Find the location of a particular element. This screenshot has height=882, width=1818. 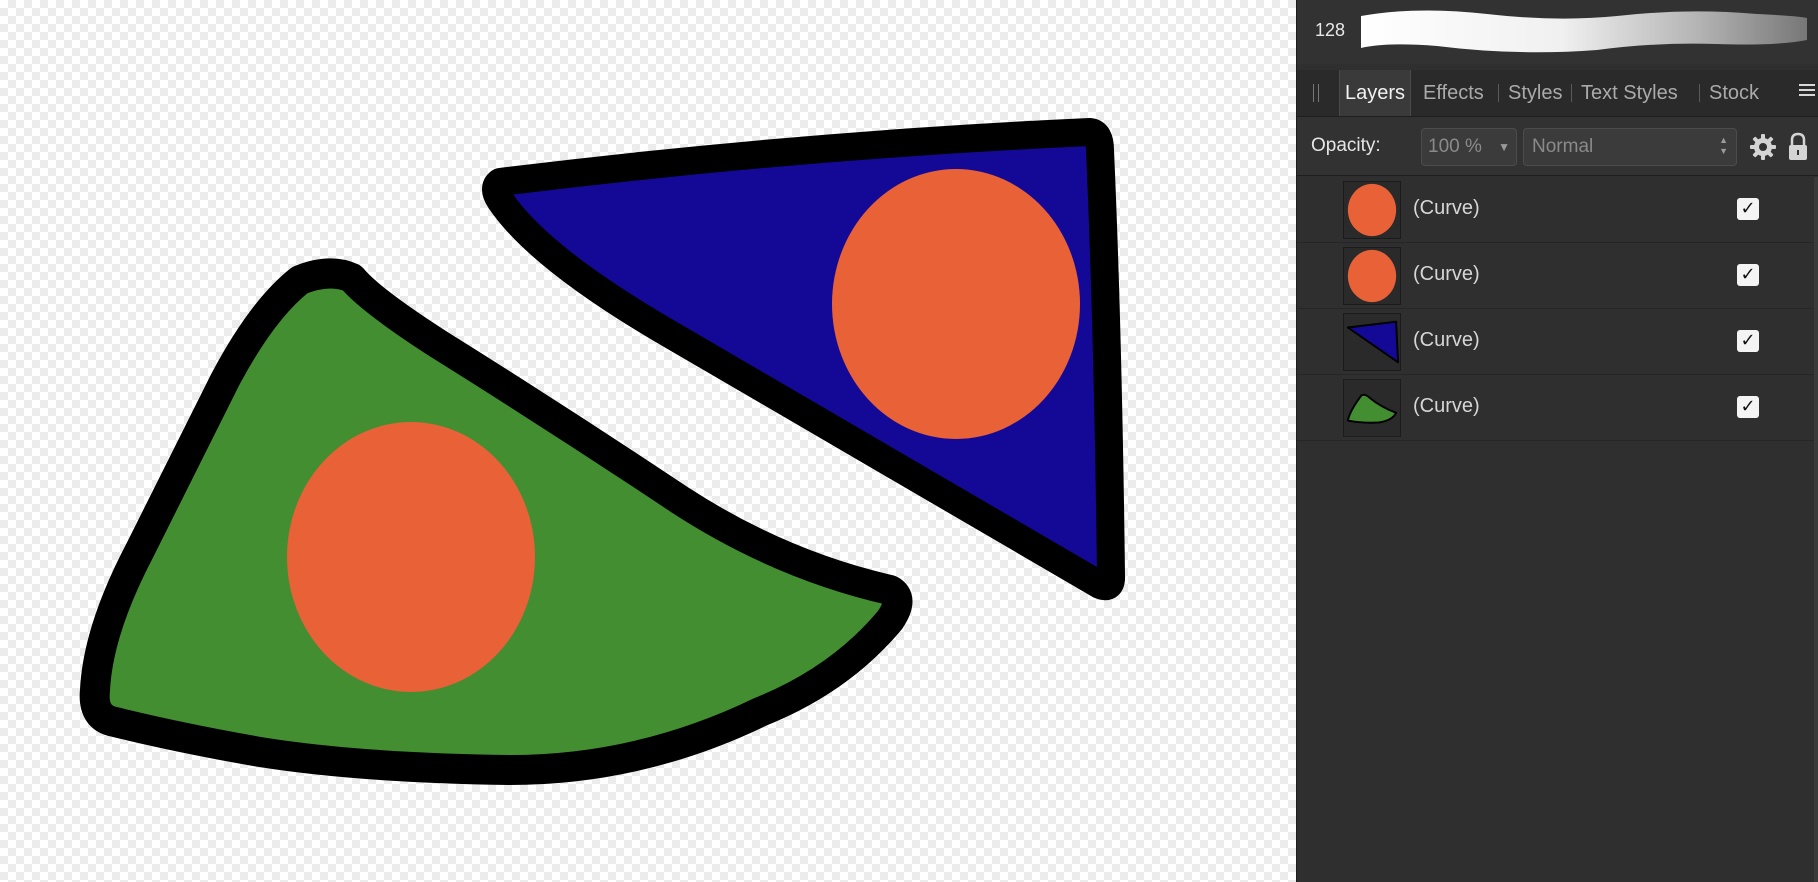

blend-mode-value: Normal is located at coordinates (1563, 146).